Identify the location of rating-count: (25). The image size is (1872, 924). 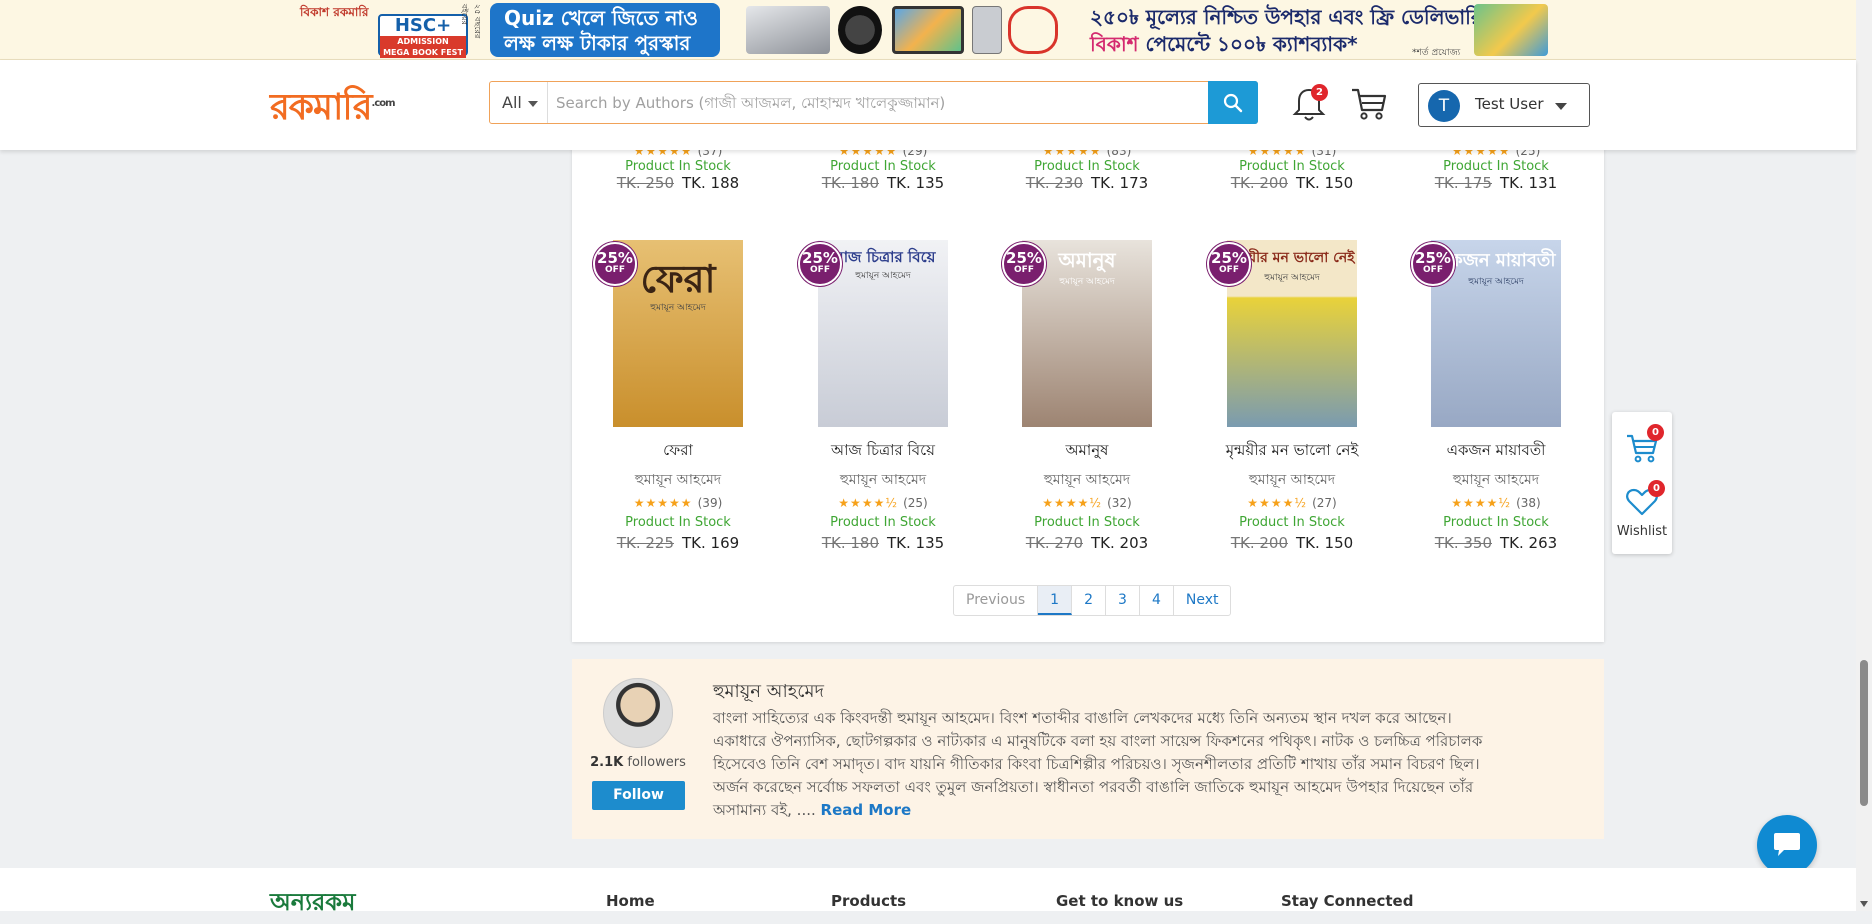
(915, 503).